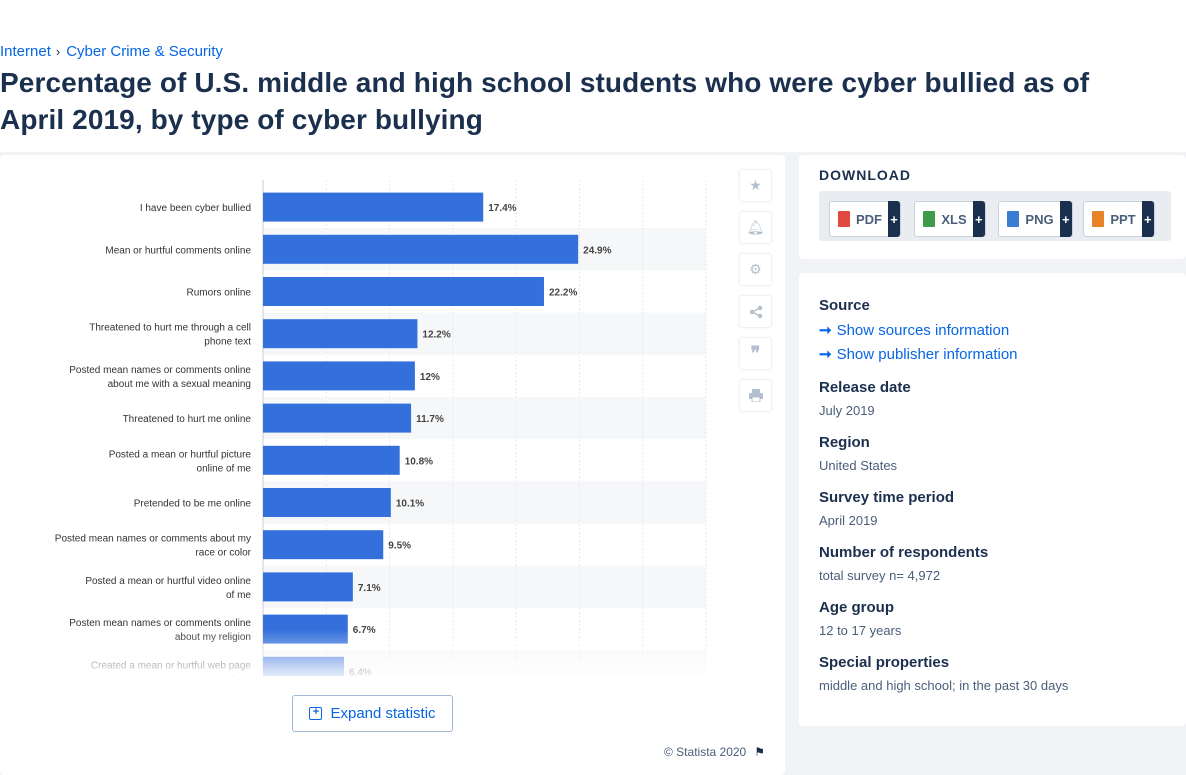  I want to click on copyright-line: © Statista 2020 ⚑, so click(714, 752).